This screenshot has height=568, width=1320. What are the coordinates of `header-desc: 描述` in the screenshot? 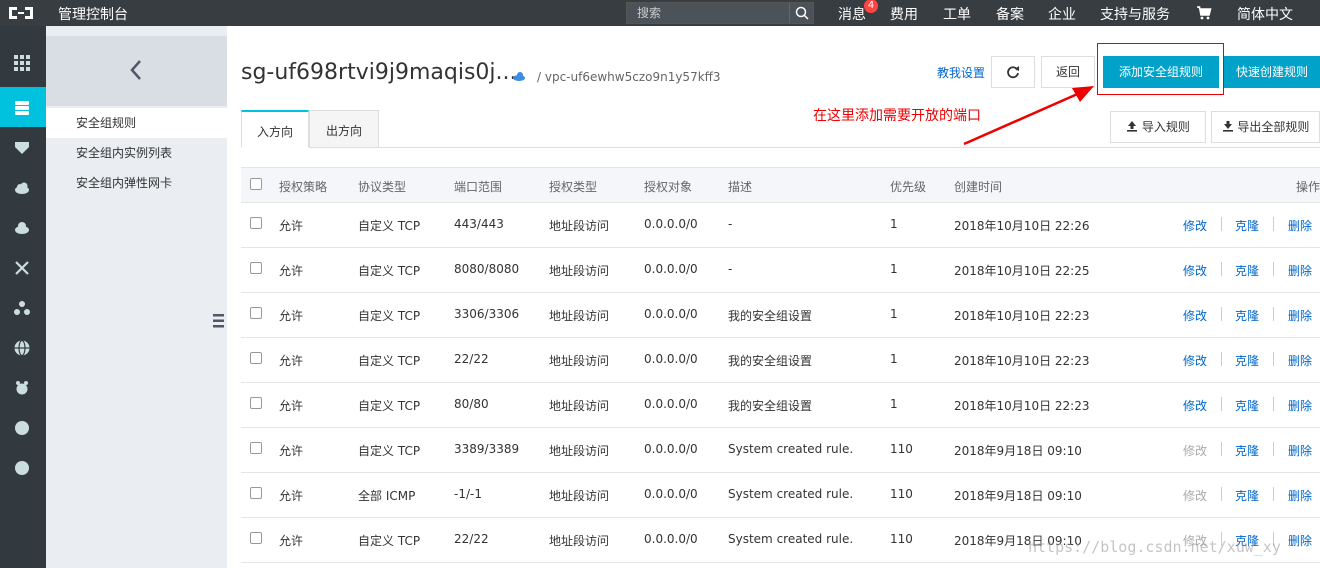 It's located at (740, 187).